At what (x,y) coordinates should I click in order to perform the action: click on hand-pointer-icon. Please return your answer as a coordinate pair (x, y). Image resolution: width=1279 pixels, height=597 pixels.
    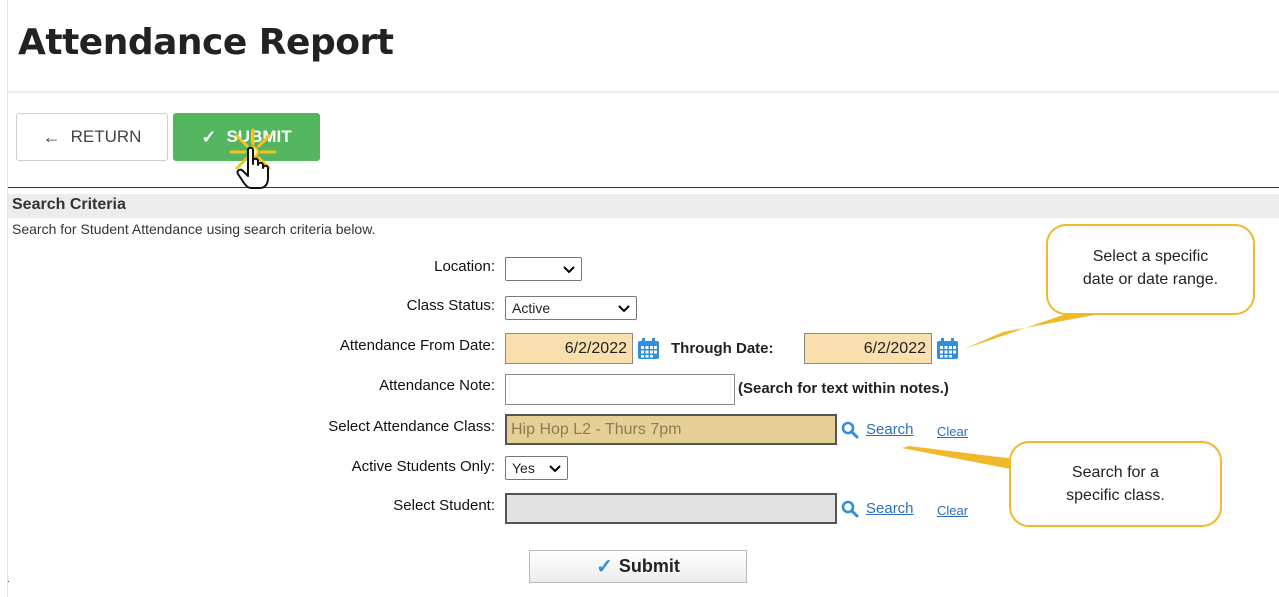
    Looking at the image, I should click on (252, 167).